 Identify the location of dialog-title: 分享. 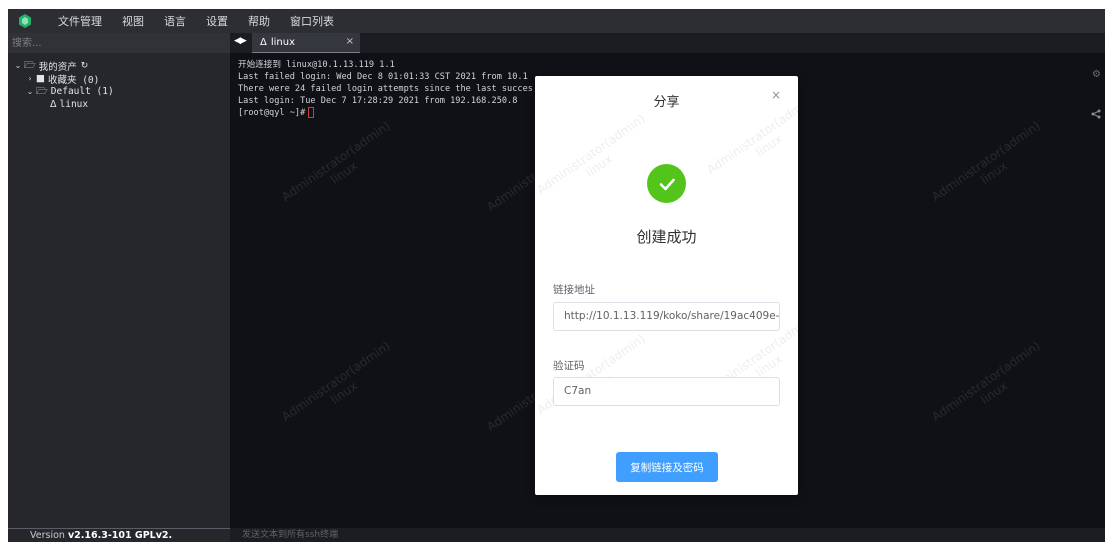
(666, 102).